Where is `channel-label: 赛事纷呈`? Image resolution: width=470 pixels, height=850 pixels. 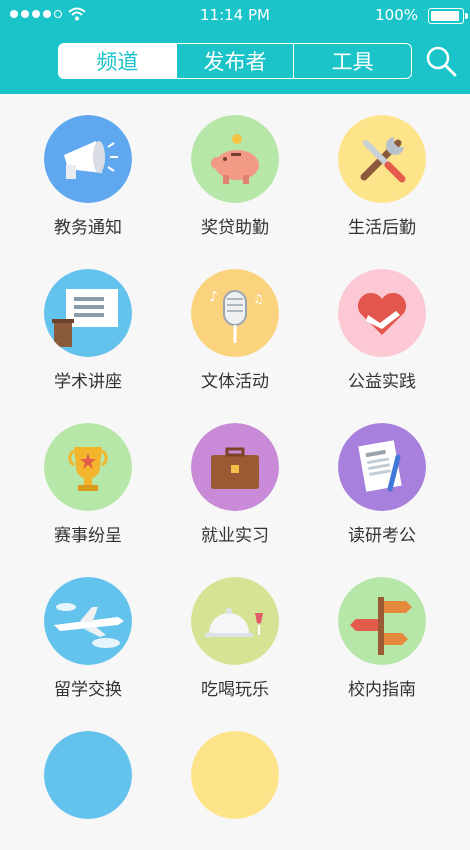
channel-label: 赛事纷呈 is located at coordinates (88, 536).